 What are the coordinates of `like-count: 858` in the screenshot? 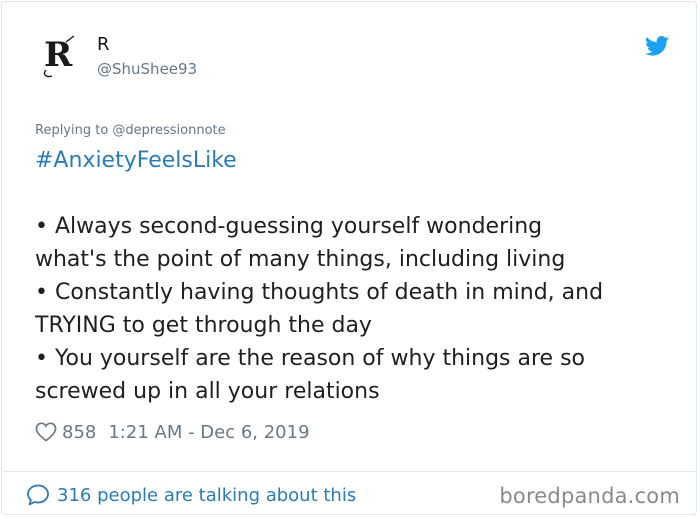 It's located at (79, 432).